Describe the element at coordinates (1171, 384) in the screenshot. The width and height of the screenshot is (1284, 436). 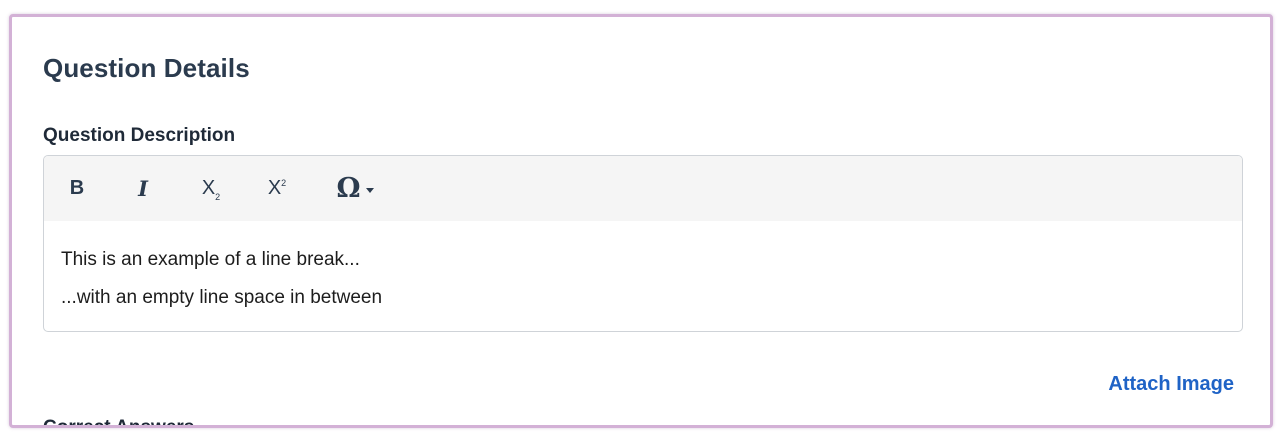
I see `attach-image-link: Attach Image` at that location.